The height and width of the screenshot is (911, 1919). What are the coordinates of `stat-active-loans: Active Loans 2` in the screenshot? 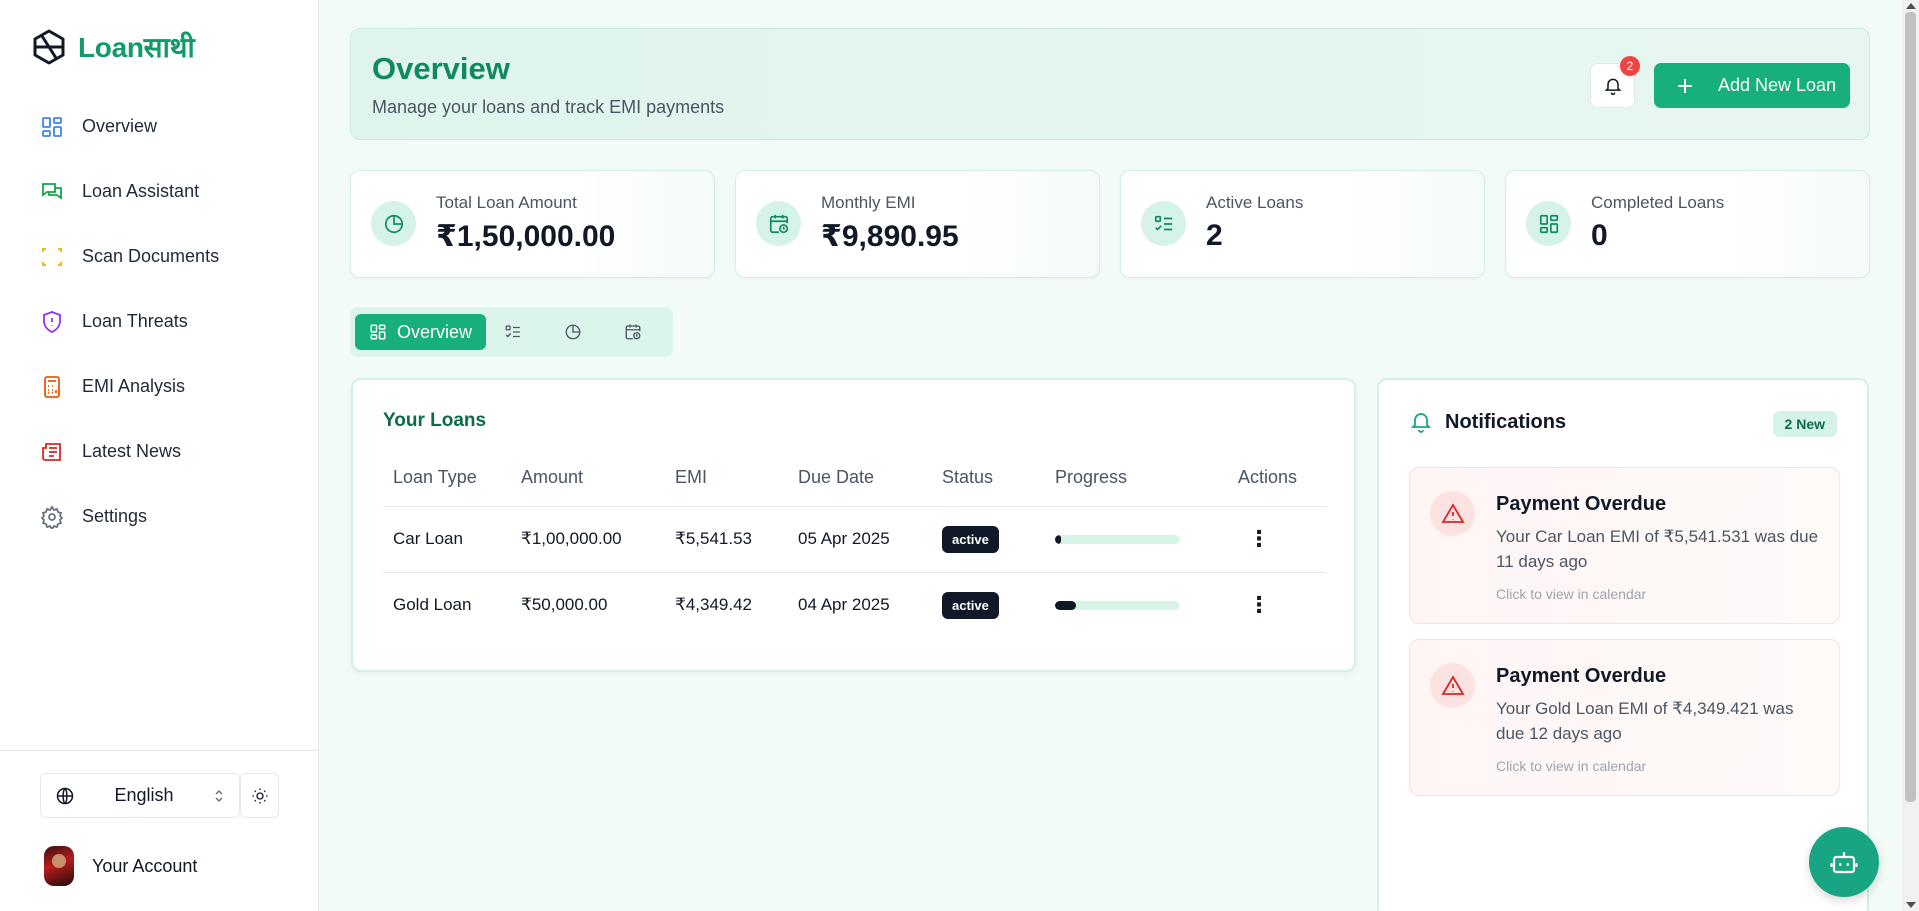 It's located at (1302, 224).